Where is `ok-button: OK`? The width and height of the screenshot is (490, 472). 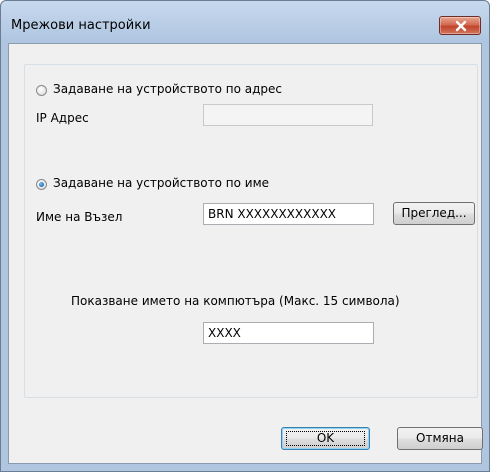 ok-button: OK is located at coordinates (325, 438).